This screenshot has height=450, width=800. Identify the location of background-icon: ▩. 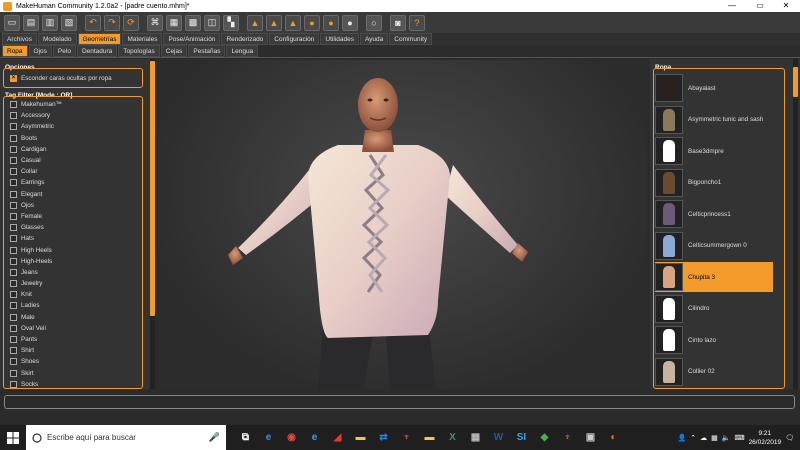
(193, 22).